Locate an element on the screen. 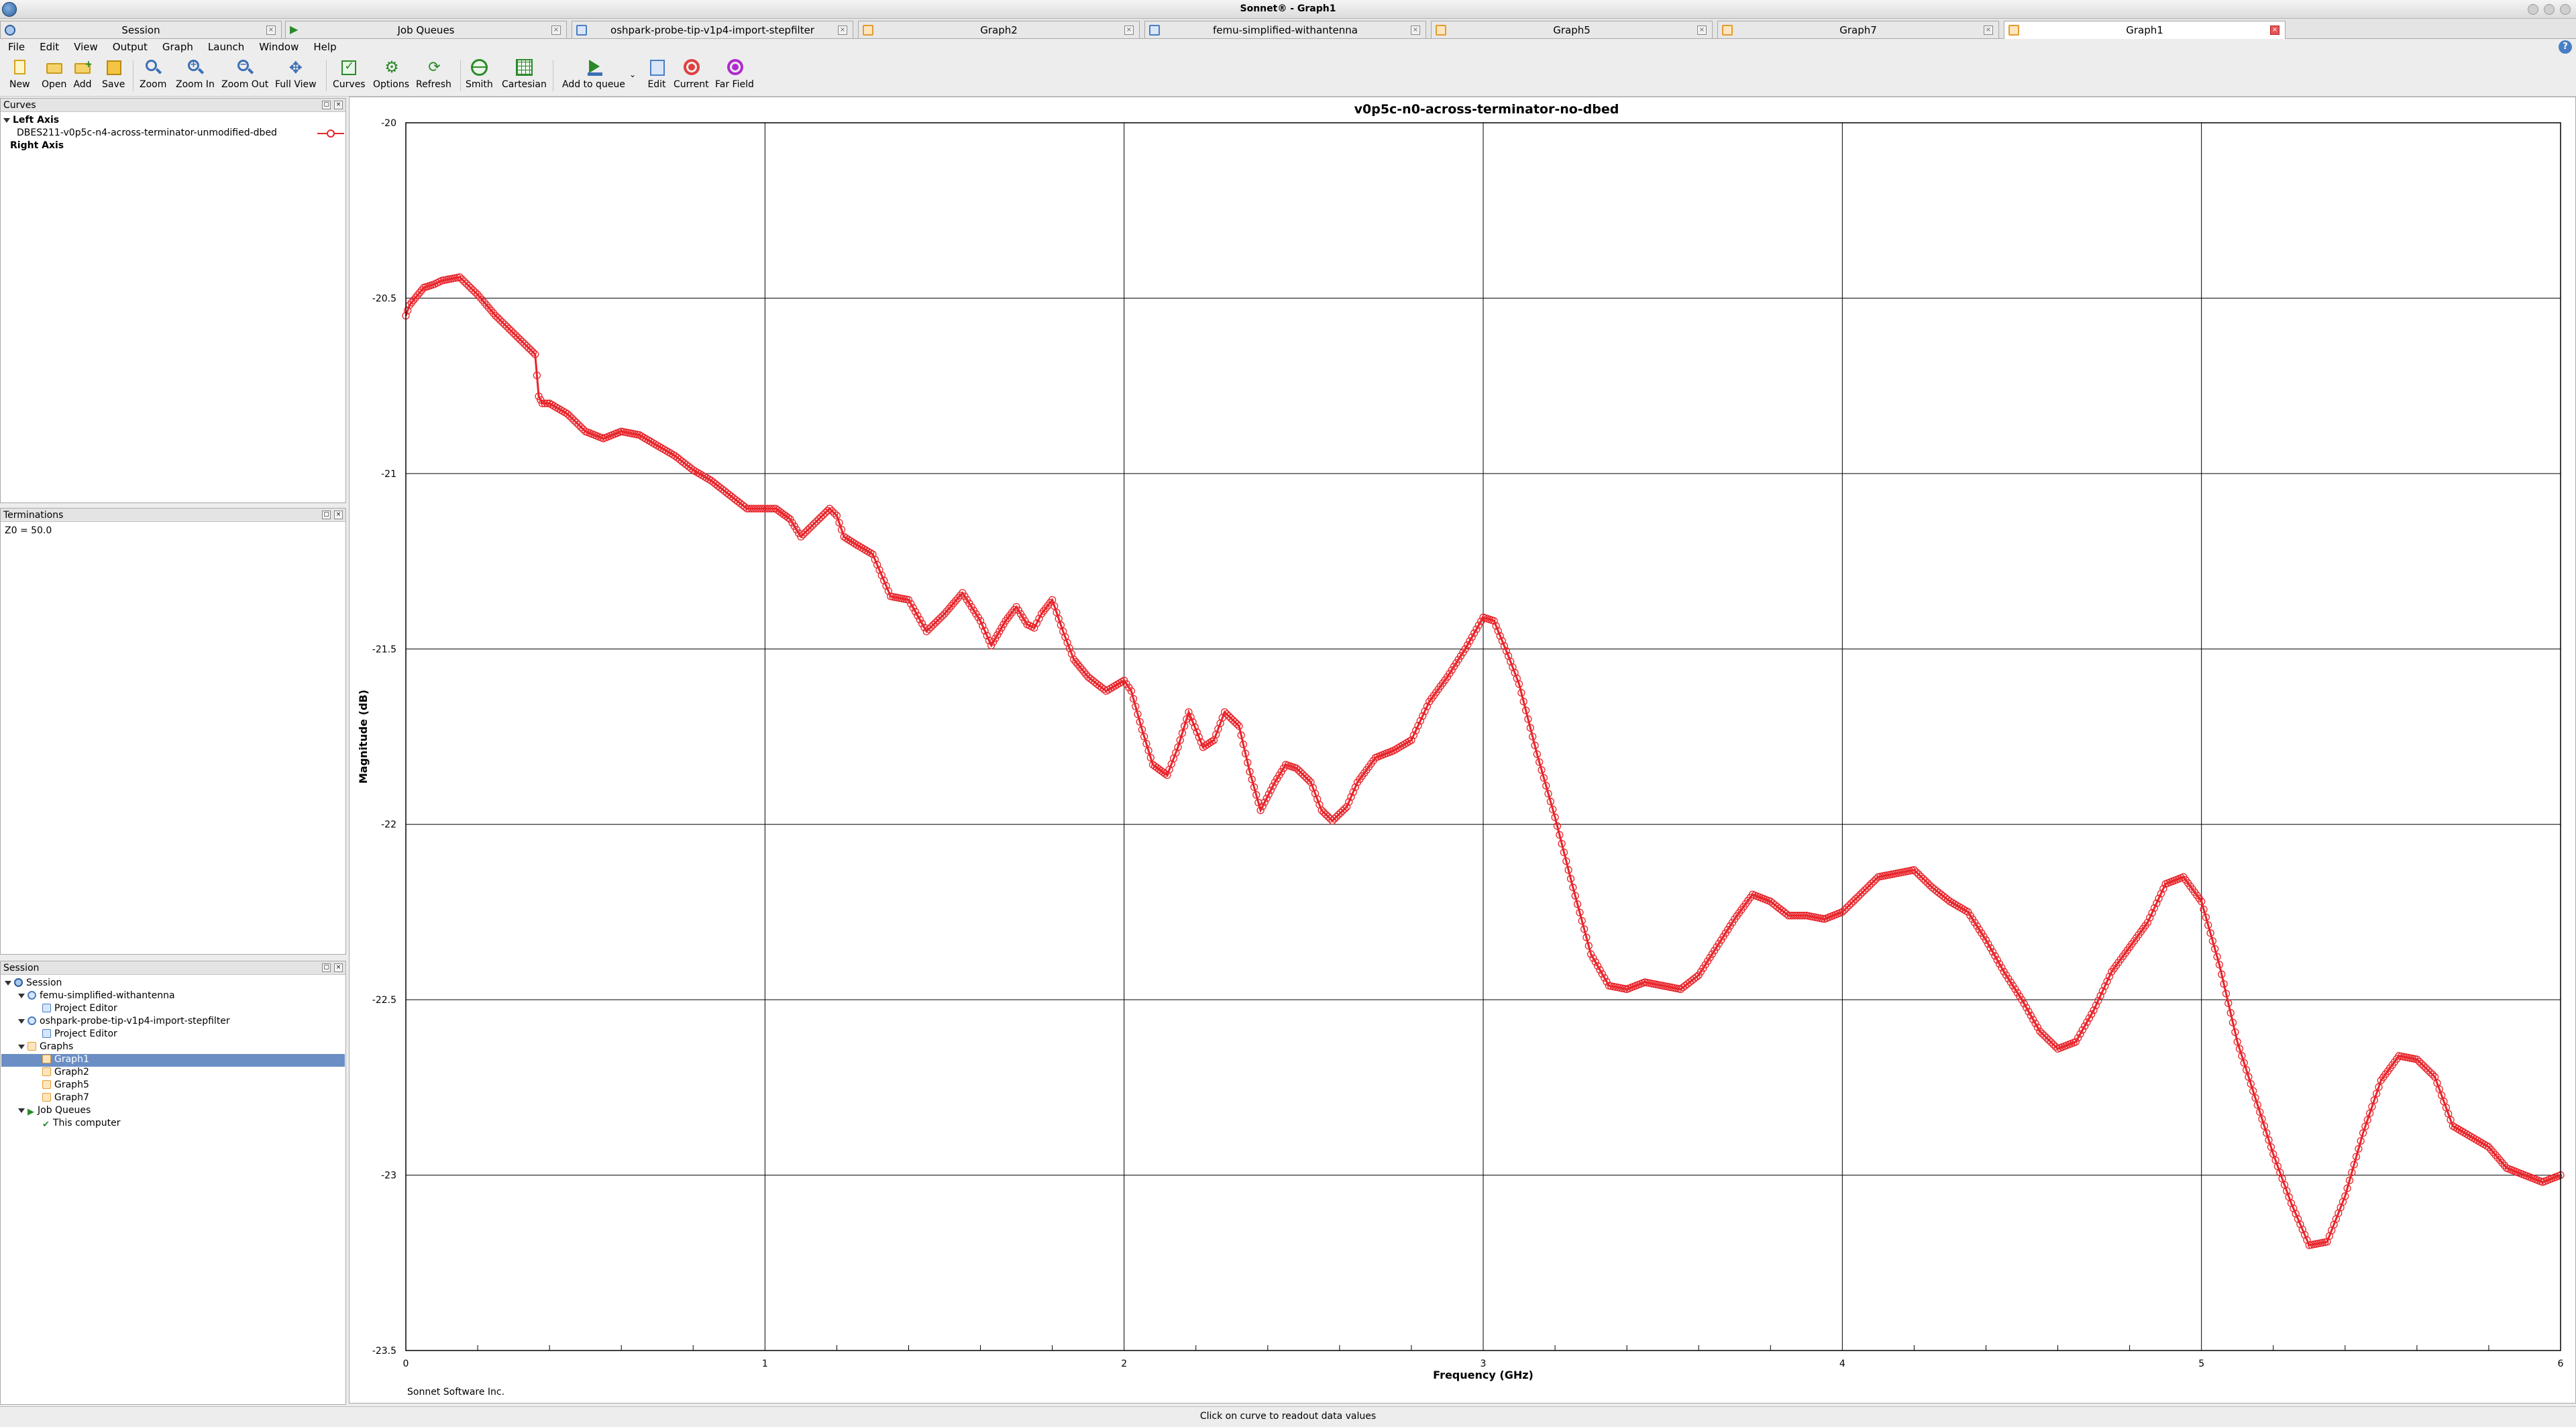  x-tick-label: 3 is located at coordinates (1484, 1364).